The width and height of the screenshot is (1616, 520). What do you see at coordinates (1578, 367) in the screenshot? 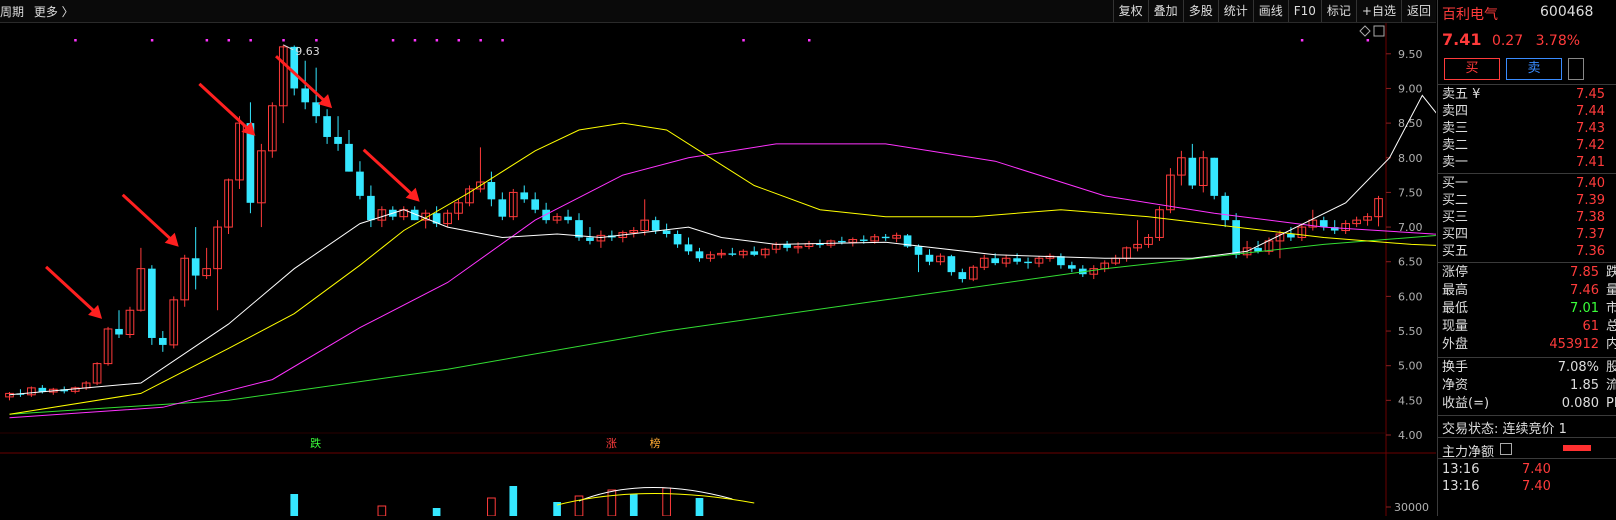
I see `stat-value: 7.08%` at bounding box center [1578, 367].